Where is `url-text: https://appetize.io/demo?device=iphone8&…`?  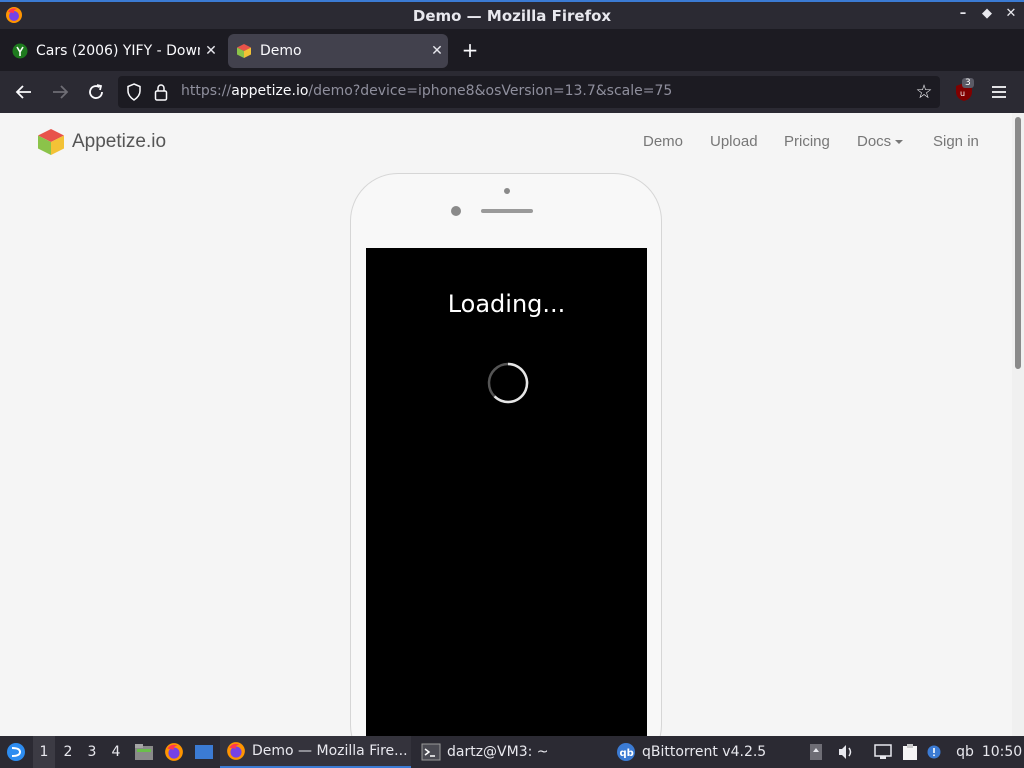
url-text: https://appetize.io/demo?device=iphone8&… is located at coordinates (426, 91).